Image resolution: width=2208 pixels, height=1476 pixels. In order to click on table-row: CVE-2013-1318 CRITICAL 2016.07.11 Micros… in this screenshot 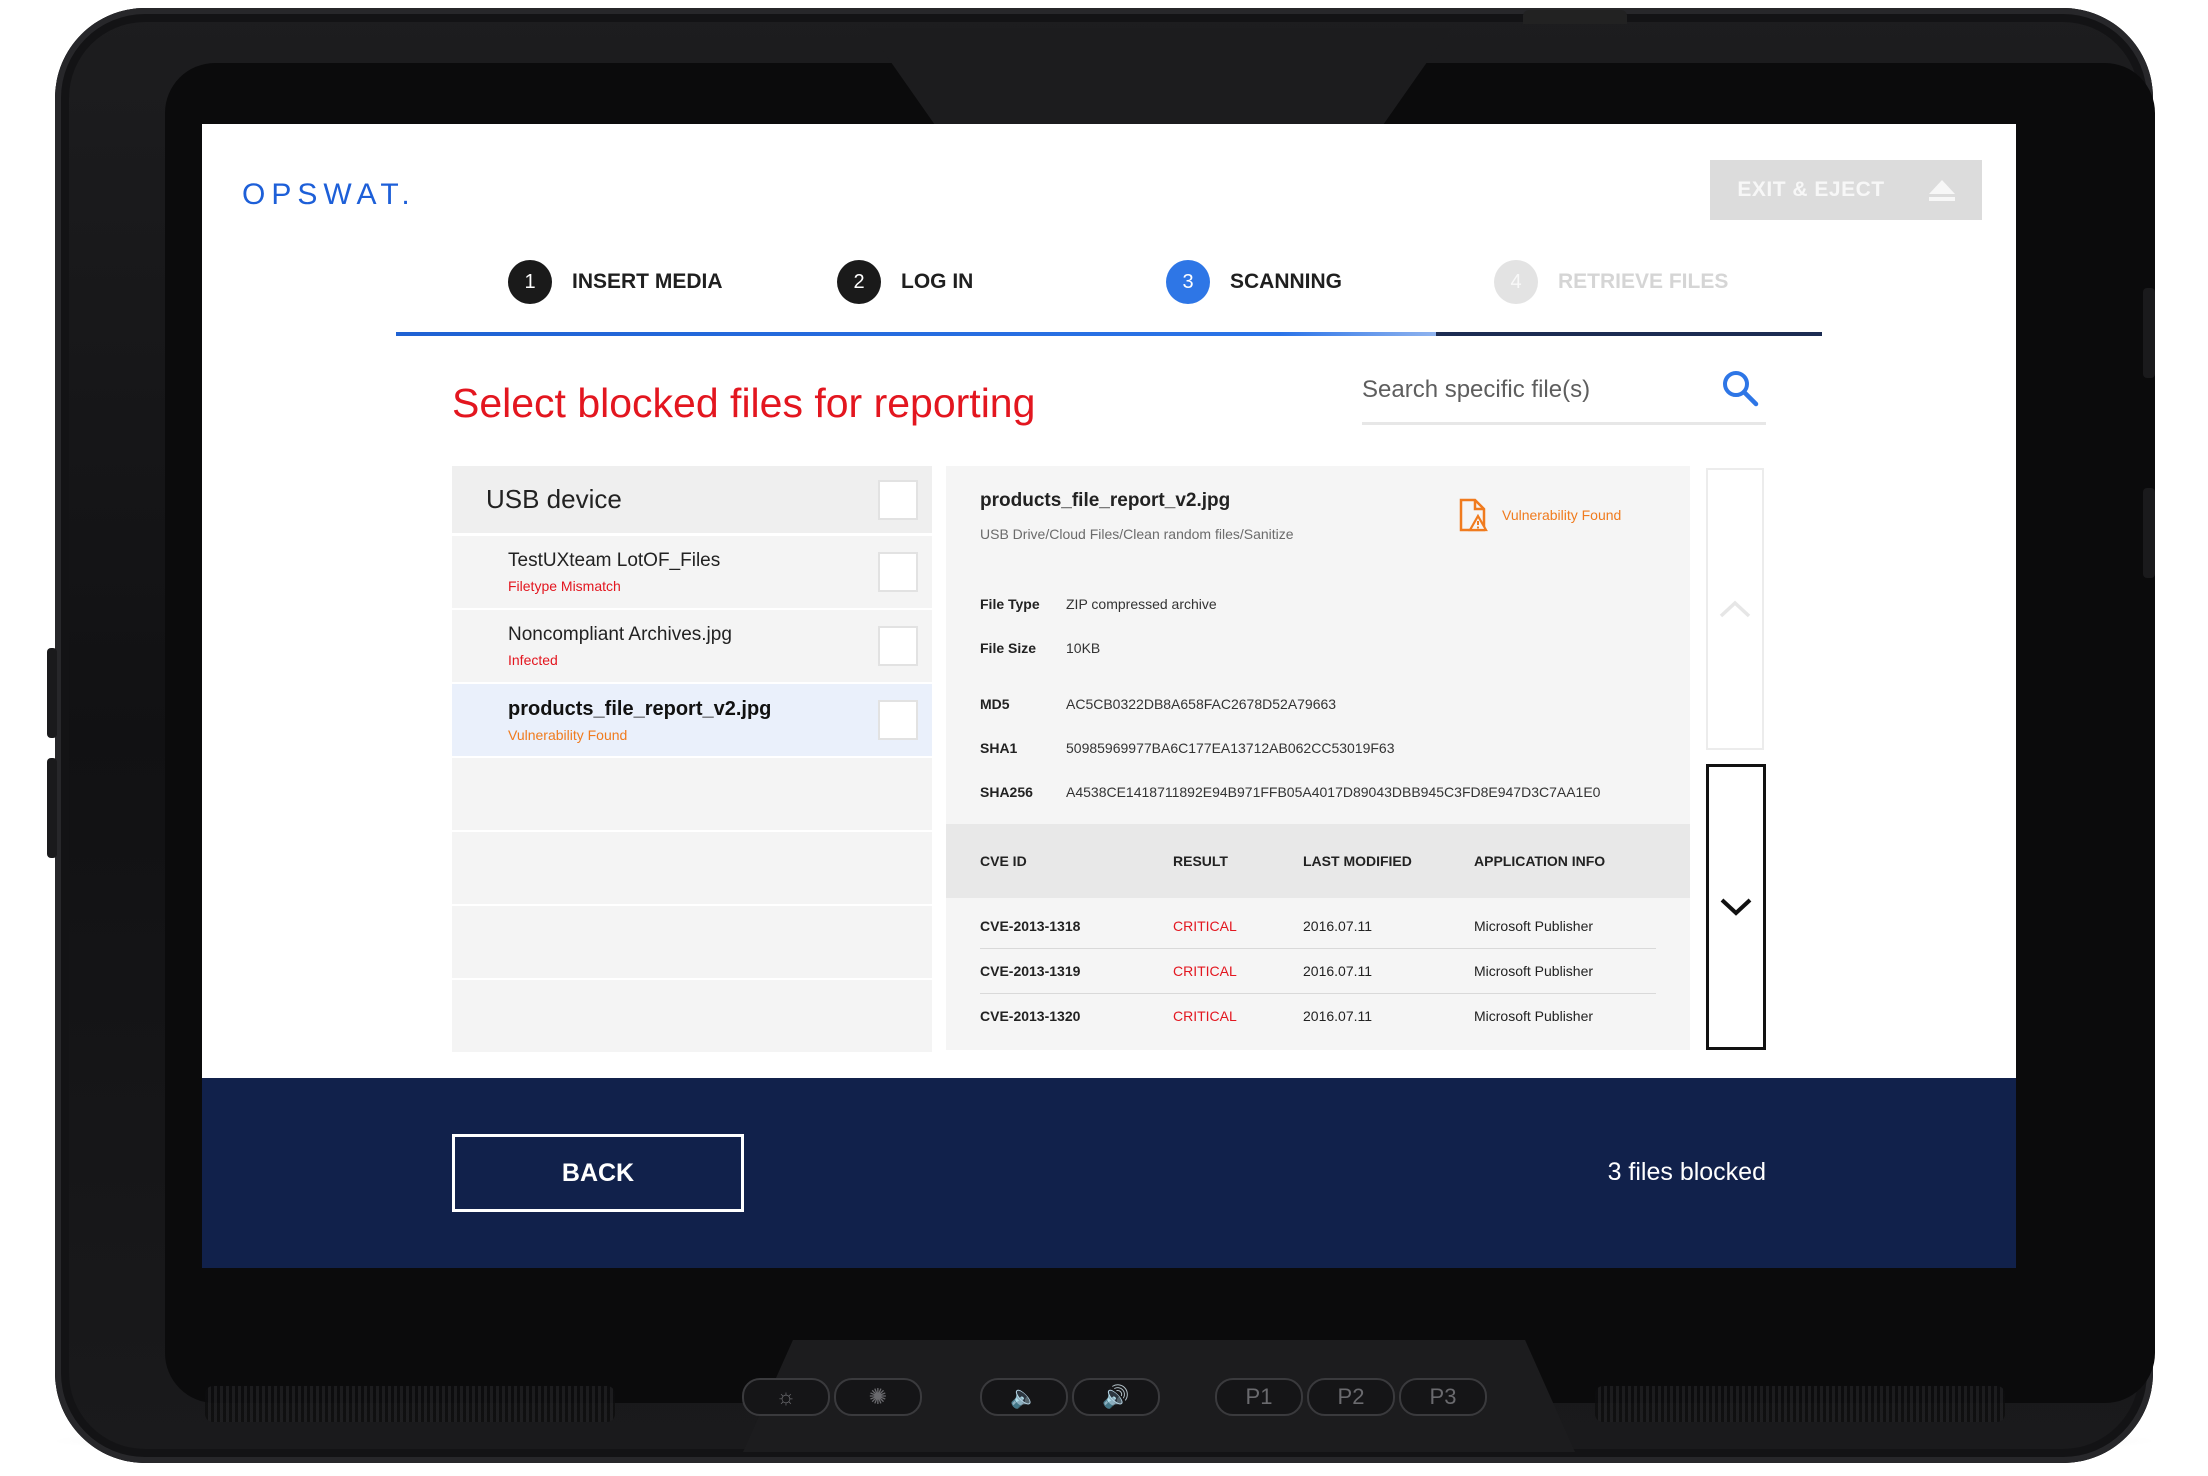, I will do `click(1318, 926)`.